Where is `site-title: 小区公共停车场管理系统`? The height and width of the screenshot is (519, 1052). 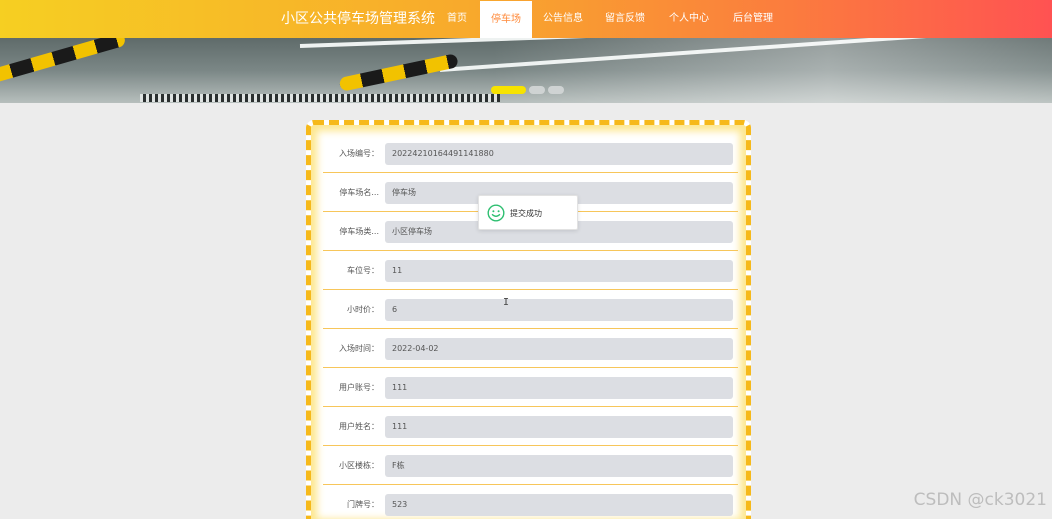 site-title: 小区公共停车场管理系统 is located at coordinates (358, 19).